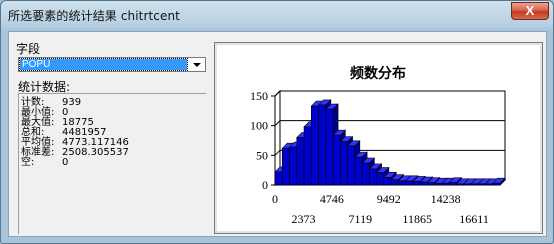 The height and width of the screenshot is (244, 554). Describe the element at coordinates (259, 126) in the screenshot. I see `y-tick-label: 100` at that location.